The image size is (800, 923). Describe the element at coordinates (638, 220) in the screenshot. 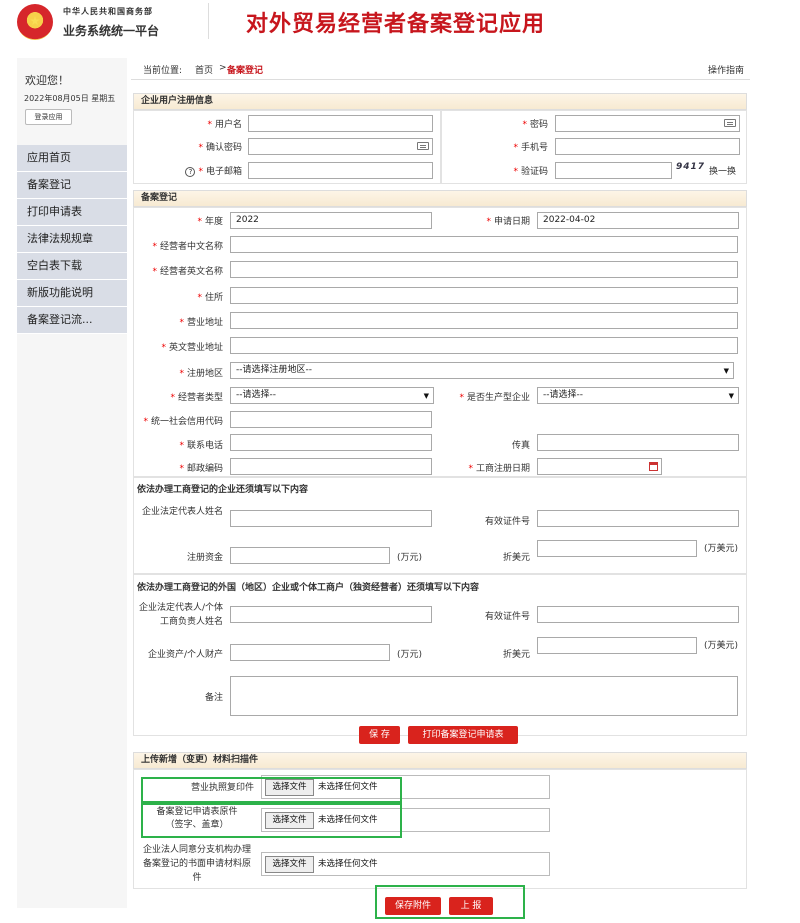

I see `apply-date-input: 2022-04-02` at that location.